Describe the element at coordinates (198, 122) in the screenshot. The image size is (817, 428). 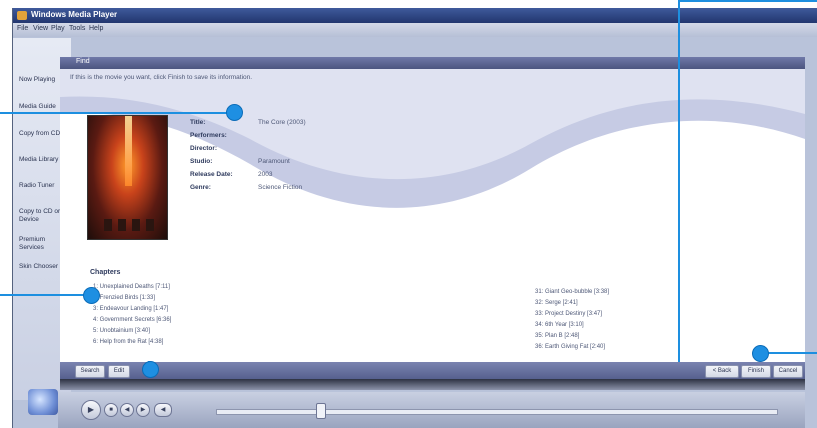
I see `field-label-title: Title:` at that location.